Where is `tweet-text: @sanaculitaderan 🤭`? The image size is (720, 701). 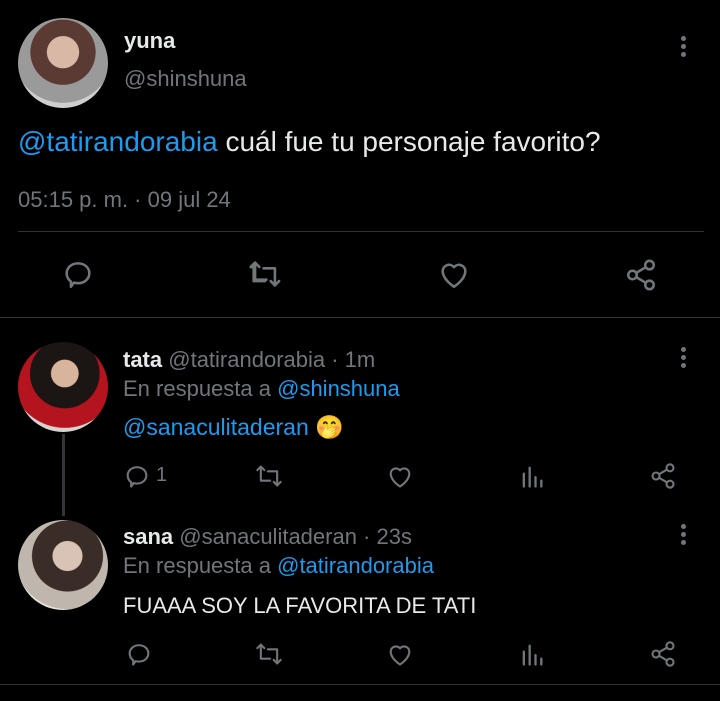
tweet-text: @sanaculitaderan 🤭 is located at coordinates (233, 427).